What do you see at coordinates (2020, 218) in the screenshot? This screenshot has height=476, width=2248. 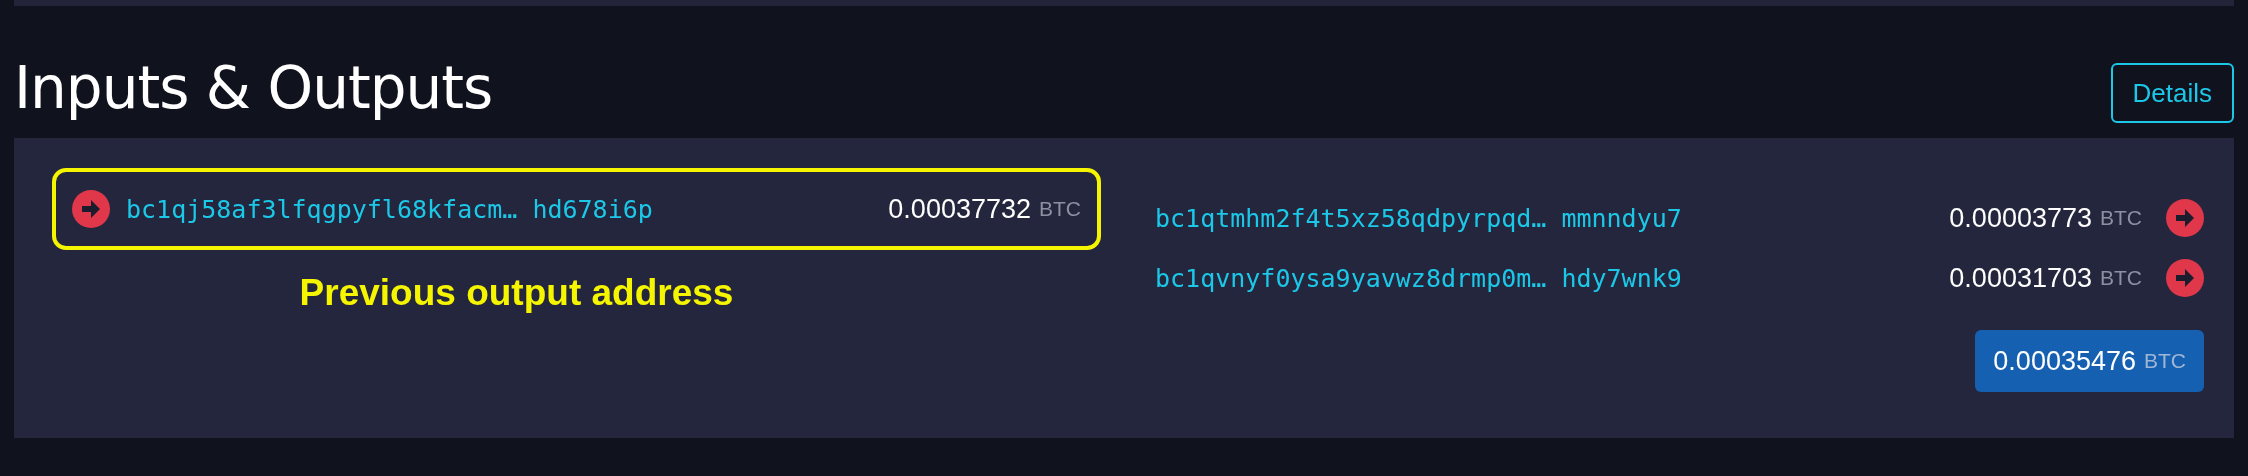 I see `amount-value: 0.00003773` at bounding box center [2020, 218].